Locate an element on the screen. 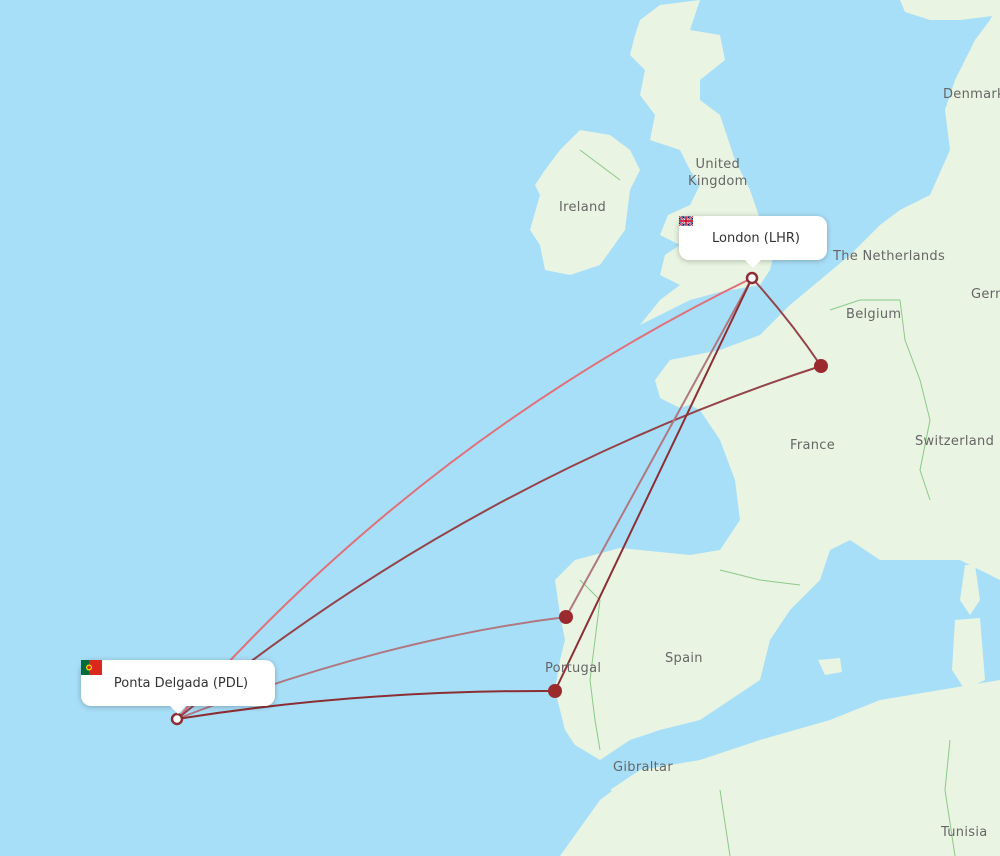  scandinavia is located at coordinates (950, 10).